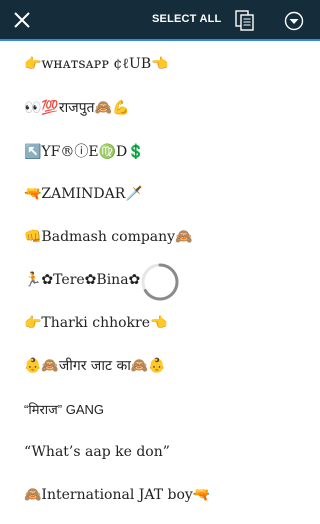  I want to click on select-all-button: SELECT ALL, so click(186, 19).